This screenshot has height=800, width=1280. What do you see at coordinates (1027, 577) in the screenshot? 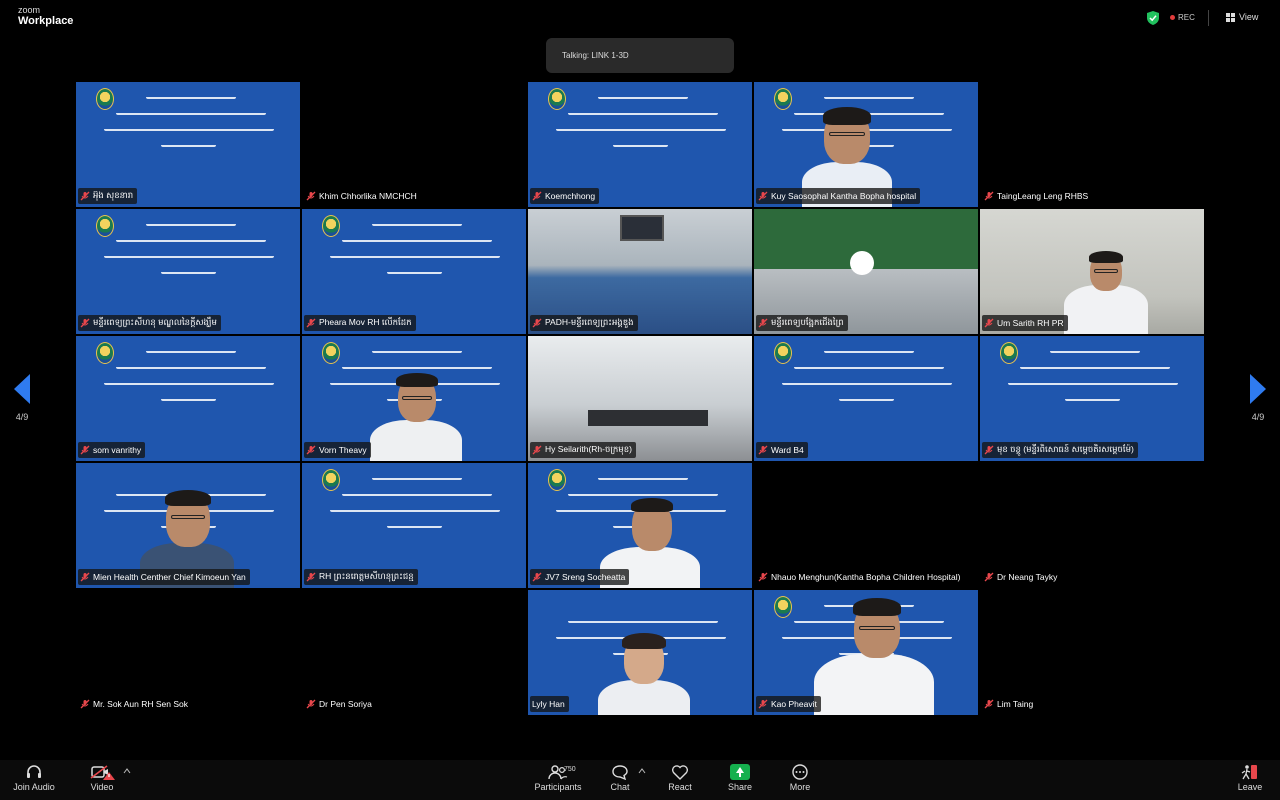
I see `participant-name: Dr Neang Tayky` at bounding box center [1027, 577].